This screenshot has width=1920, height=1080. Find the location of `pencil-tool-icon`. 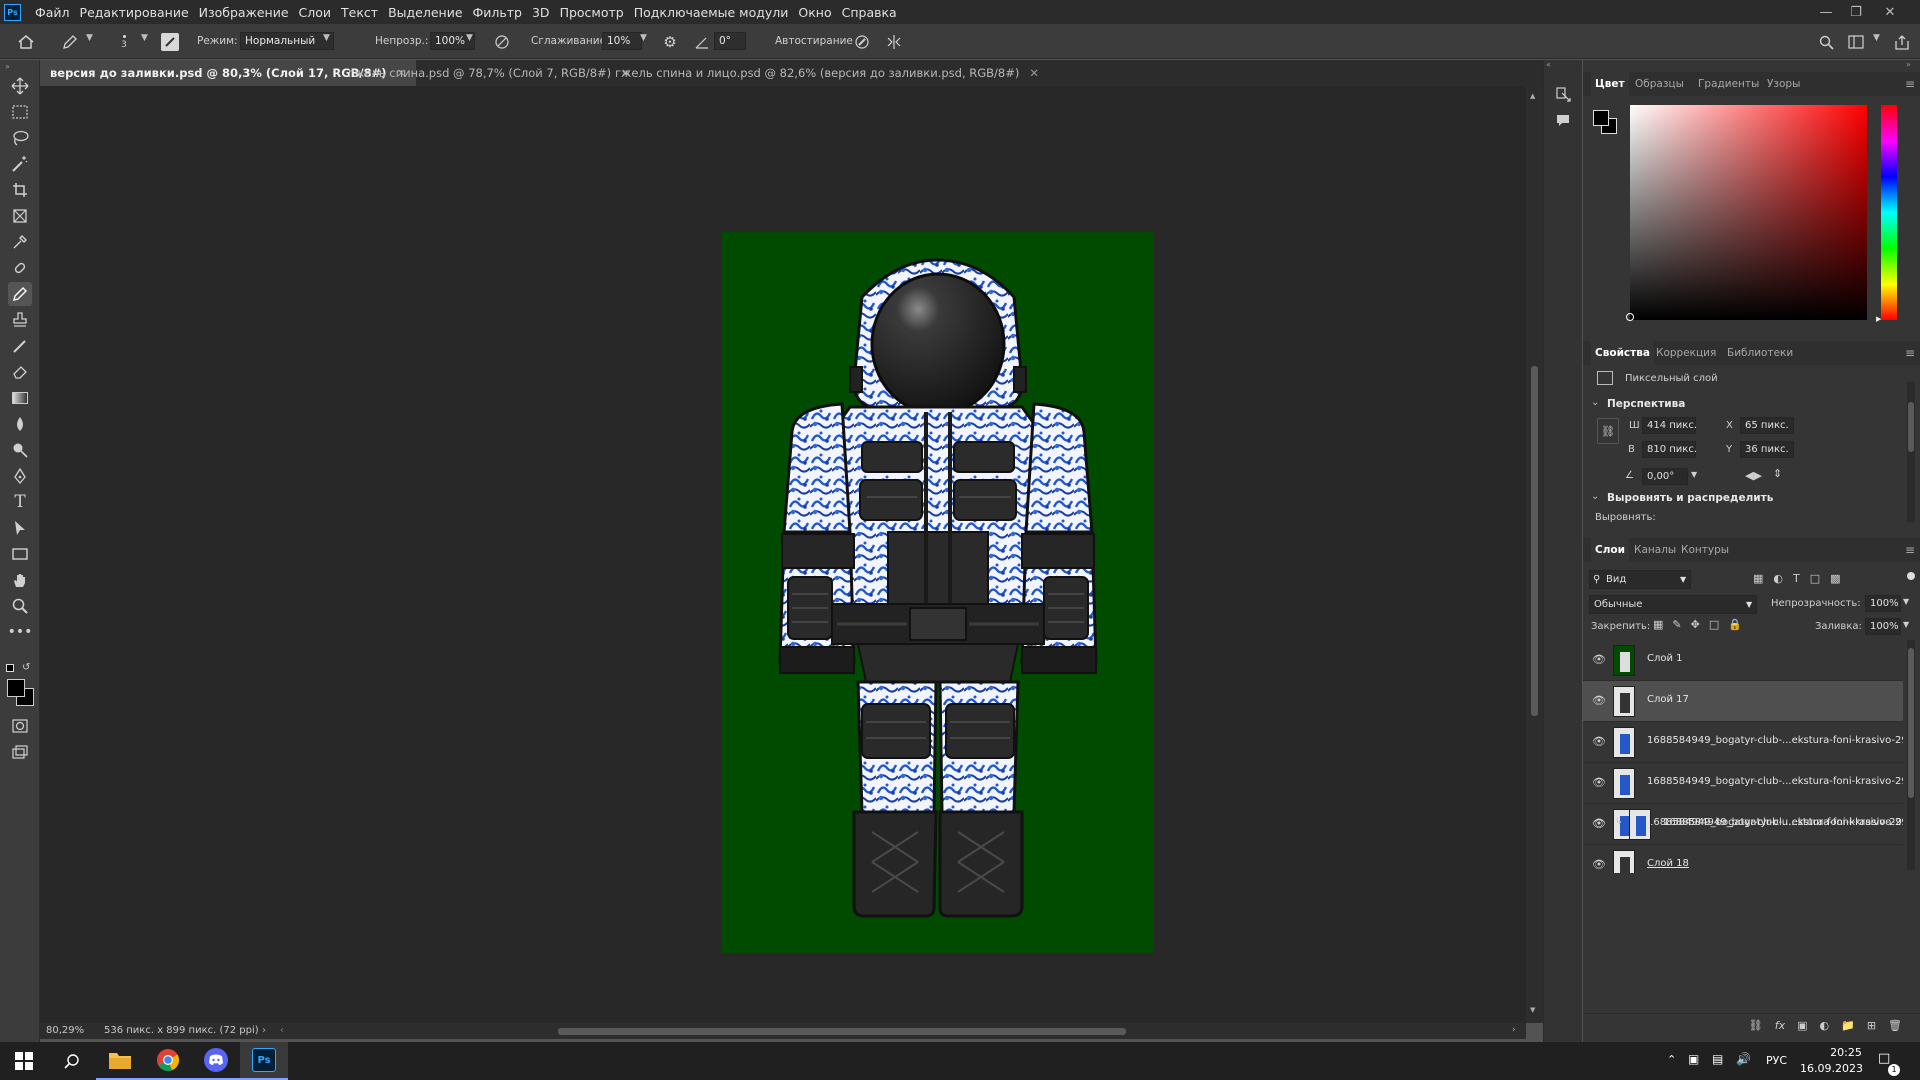

pencil-tool-icon is located at coordinates (20, 294).